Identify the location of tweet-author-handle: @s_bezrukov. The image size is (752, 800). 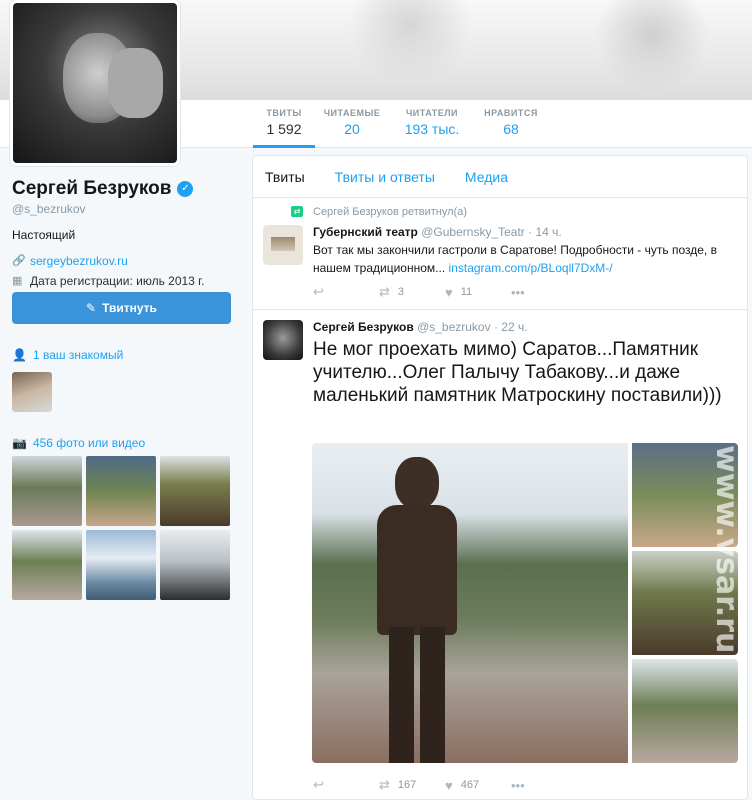
(454, 327).